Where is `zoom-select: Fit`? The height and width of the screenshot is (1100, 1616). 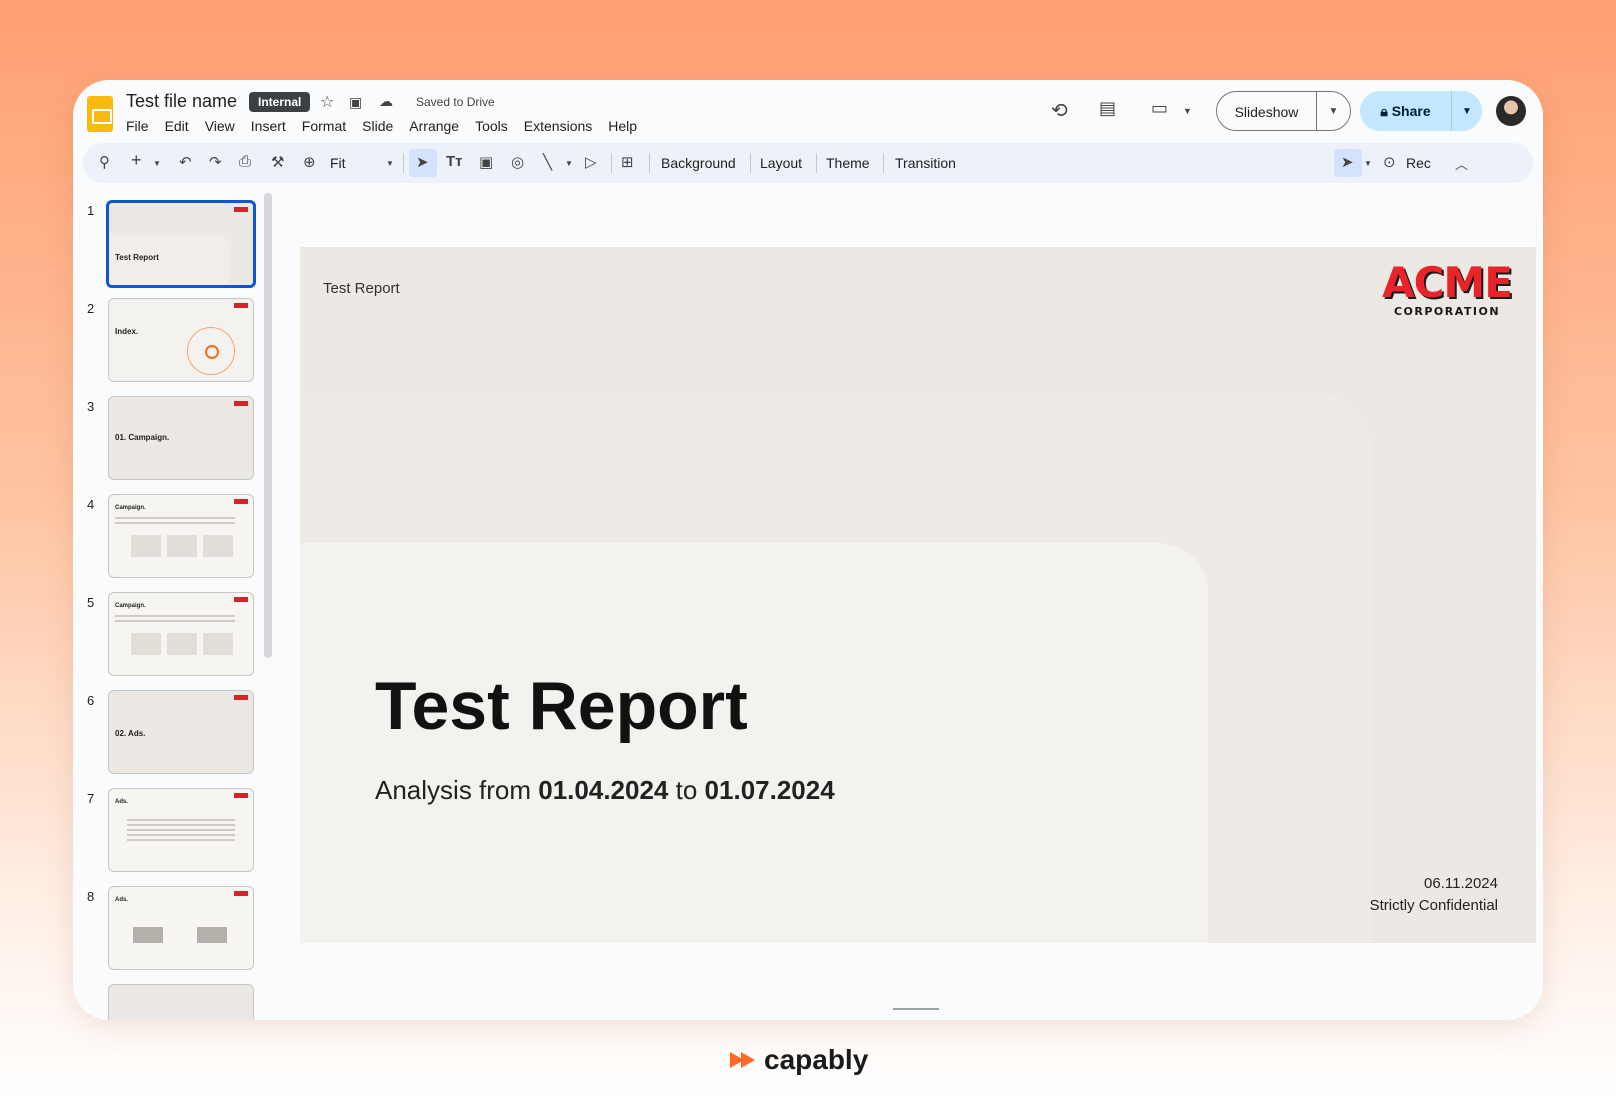
zoom-select: Fit is located at coordinates (338, 163).